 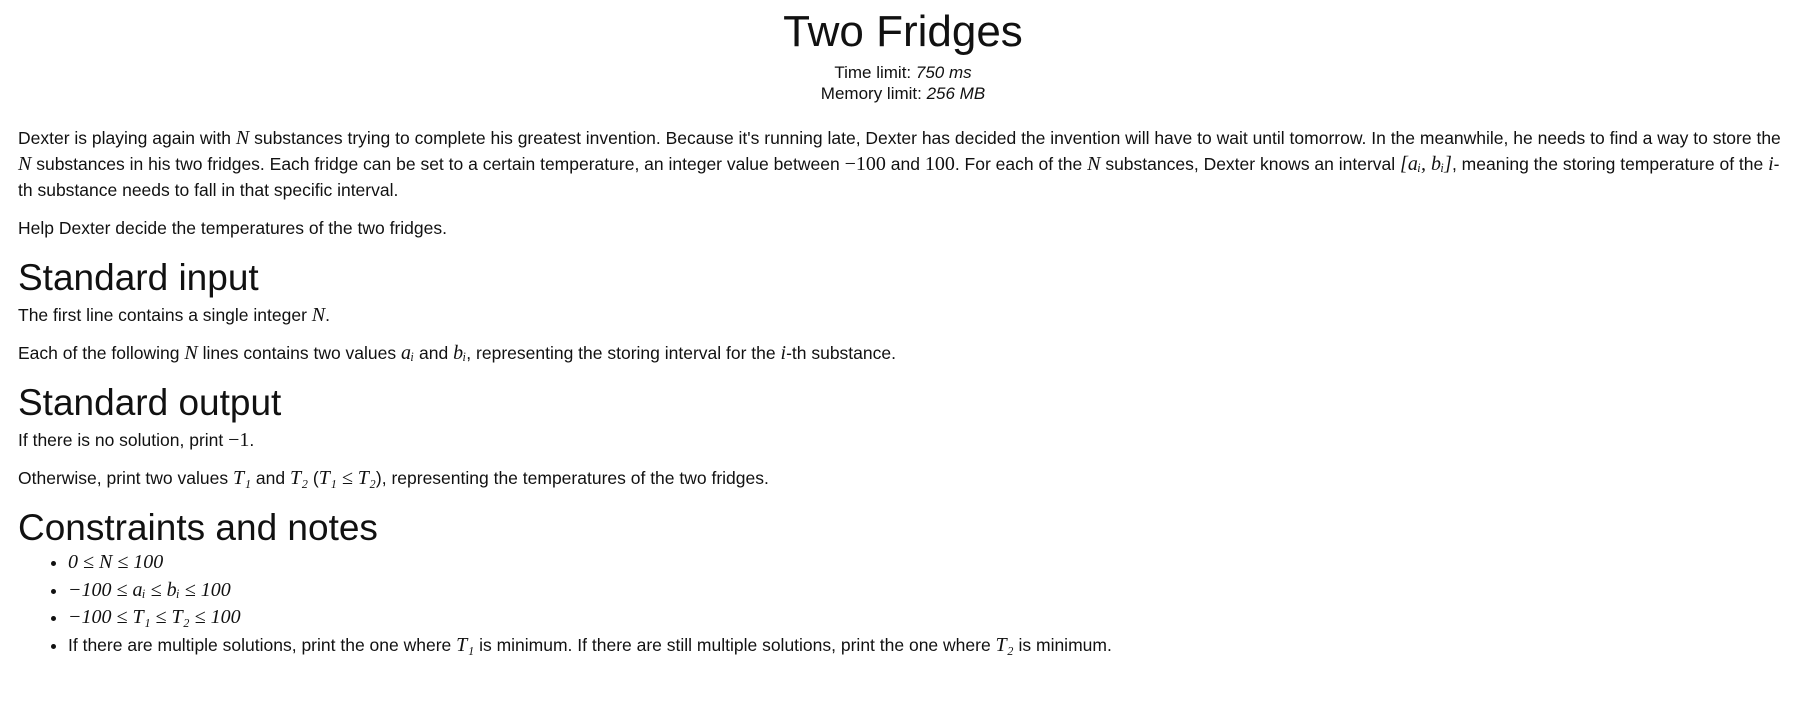 What do you see at coordinates (138, 277) in the screenshot?
I see `section-heading-input: Standard input` at bounding box center [138, 277].